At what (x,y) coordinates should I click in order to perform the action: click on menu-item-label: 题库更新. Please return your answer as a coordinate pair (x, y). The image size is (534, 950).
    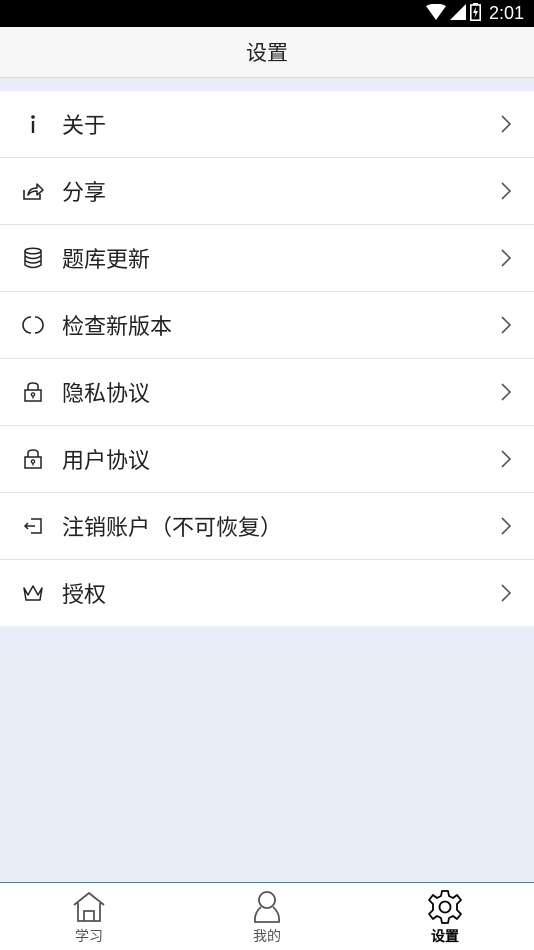
    Looking at the image, I should click on (106, 260).